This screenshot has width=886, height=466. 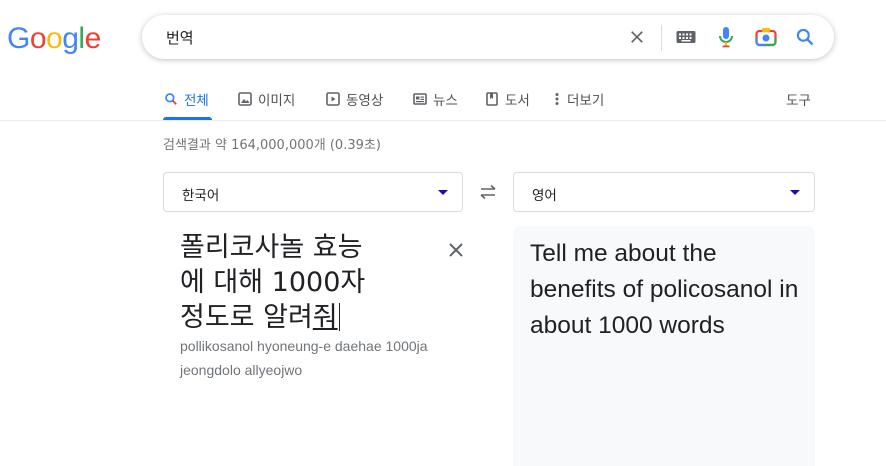 What do you see at coordinates (637, 37) in the screenshot?
I see `close-icon` at bounding box center [637, 37].